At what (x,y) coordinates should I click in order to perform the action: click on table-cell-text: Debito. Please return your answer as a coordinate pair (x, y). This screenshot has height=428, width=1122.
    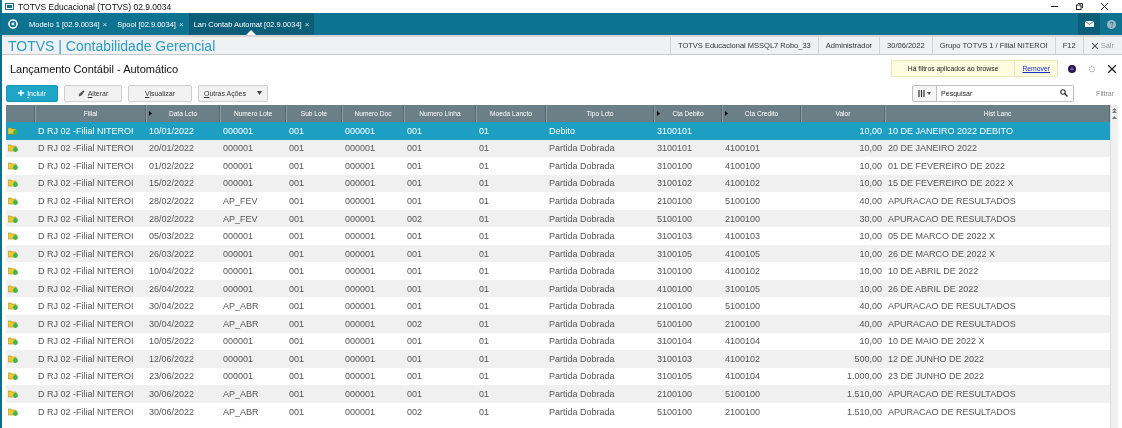
    Looking at the image, I should click on (562, 130).